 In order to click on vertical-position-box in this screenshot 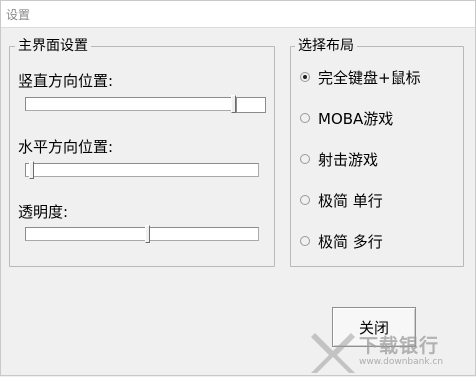, I will do `click(251, 105)`.